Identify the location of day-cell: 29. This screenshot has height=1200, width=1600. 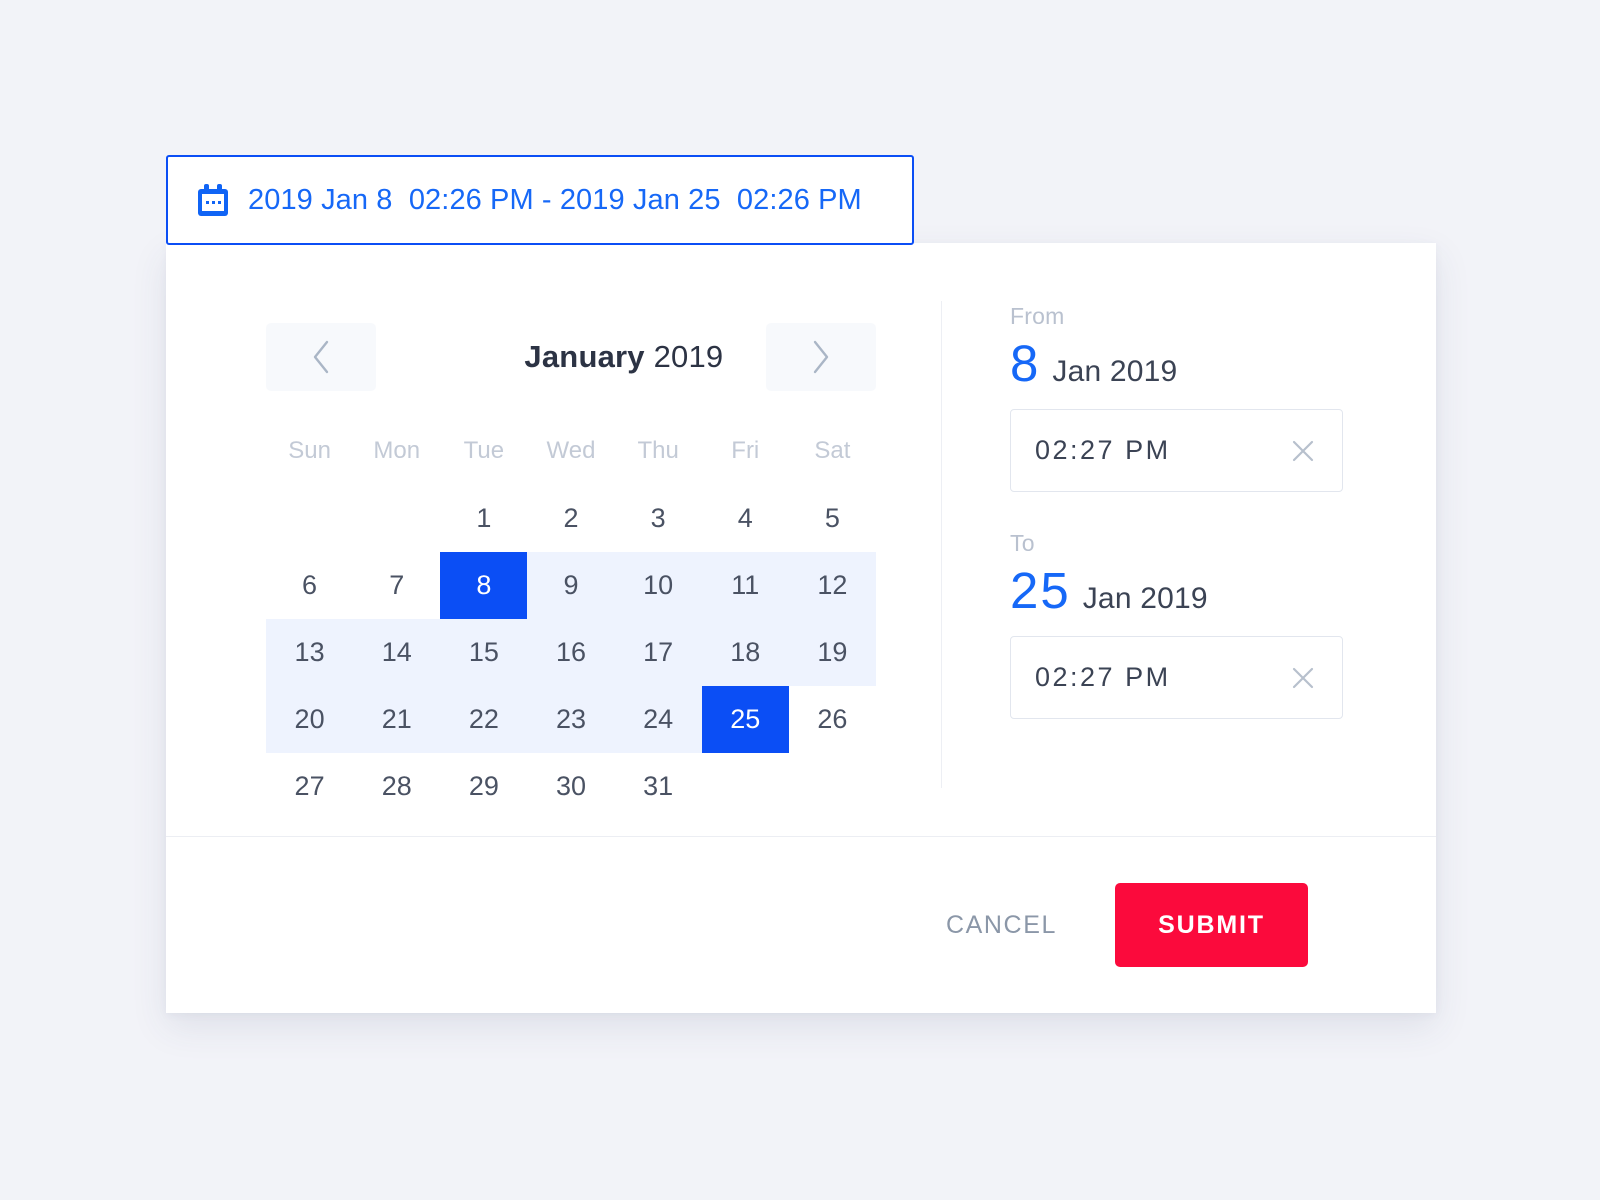
(483, 786).